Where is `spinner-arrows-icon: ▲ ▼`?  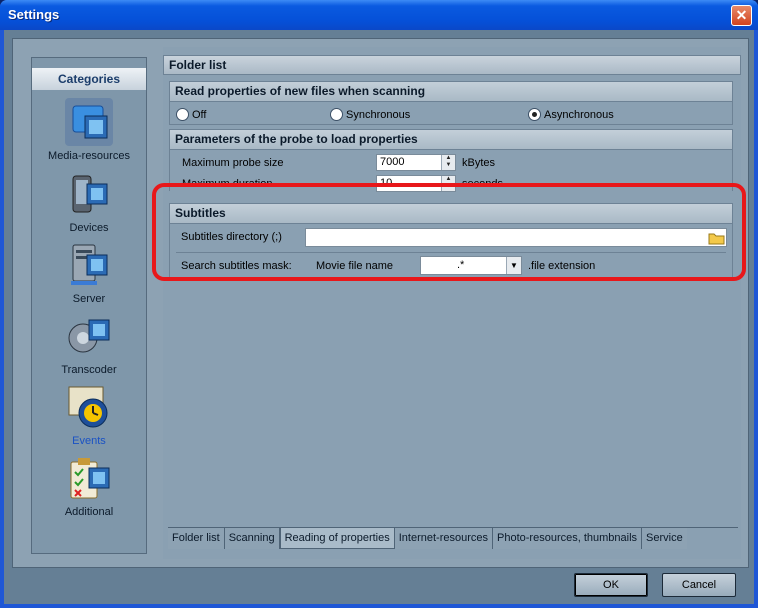
spinner-arrows-icon: ▲ ▼ is located at coordinates (448, 162).